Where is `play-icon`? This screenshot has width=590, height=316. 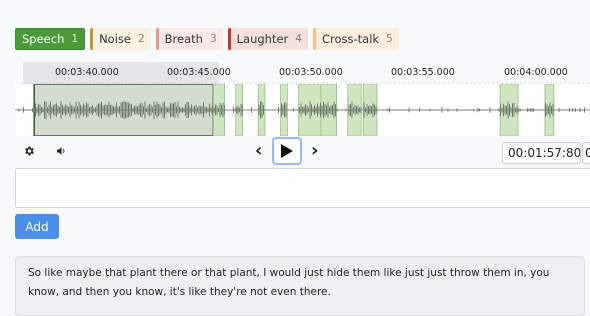
play-icon is located at coordinates (287, 151).